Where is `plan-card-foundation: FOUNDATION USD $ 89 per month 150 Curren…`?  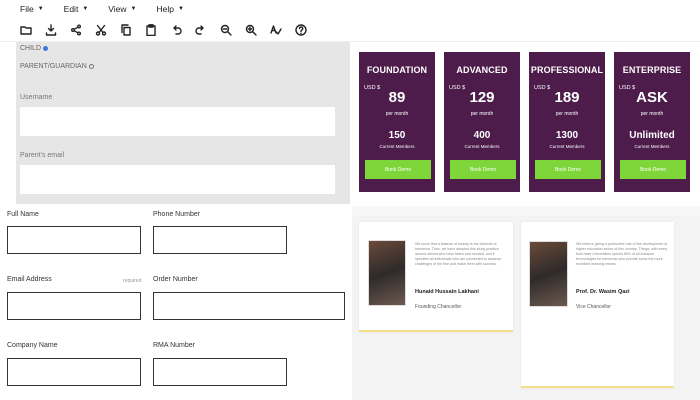
plan-card-foundation: FOUNDATION USD $ 89 per month 150 Curren… is located at coordinates (397, 122).